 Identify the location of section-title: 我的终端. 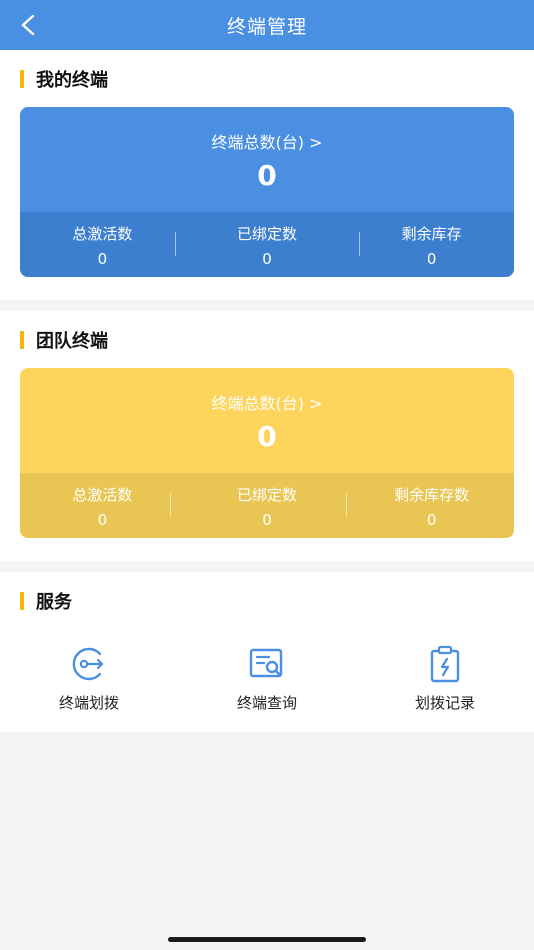
(72, 80).